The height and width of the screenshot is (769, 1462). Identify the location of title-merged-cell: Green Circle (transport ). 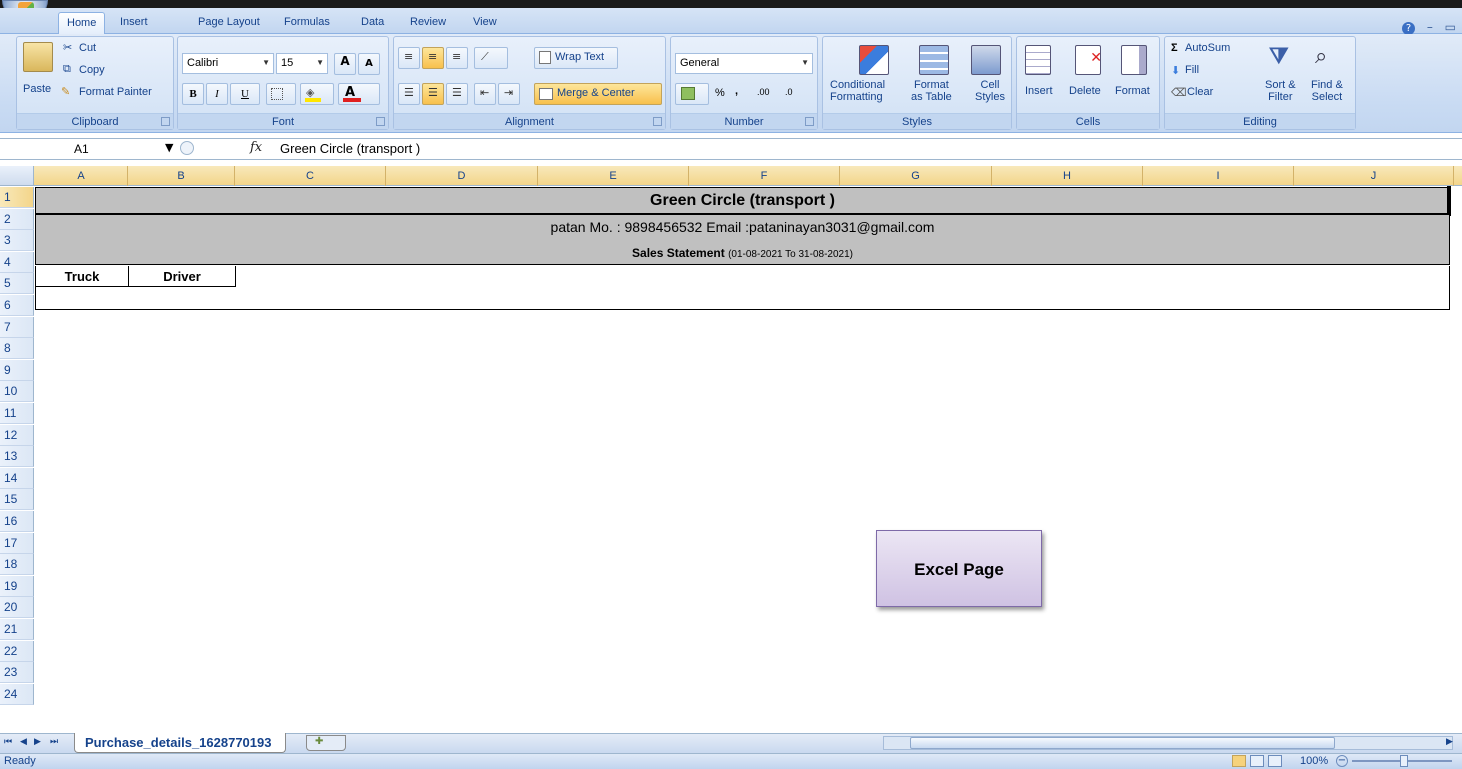
(743, 201).